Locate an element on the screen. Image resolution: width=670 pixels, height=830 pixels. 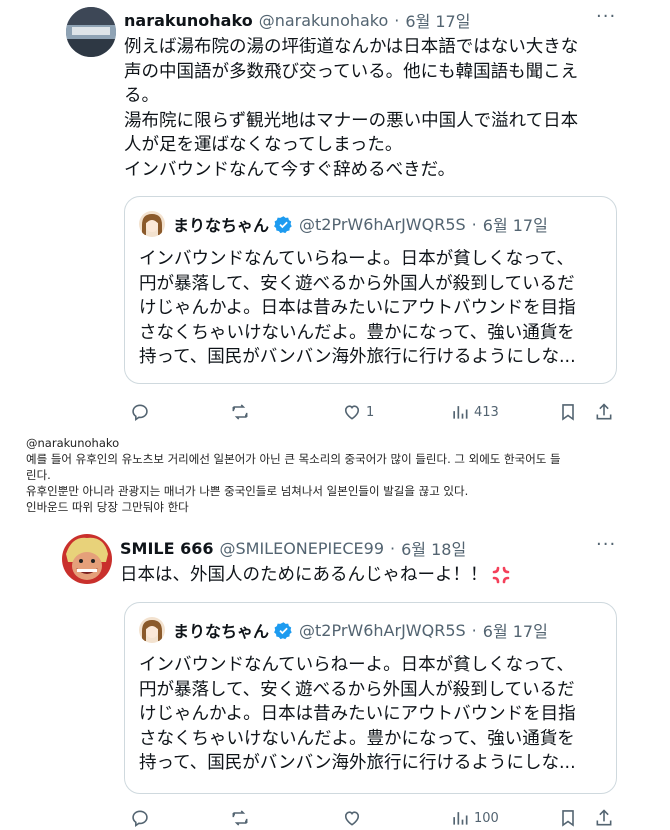
view-count: 100 is located at coordinates (486, 818).